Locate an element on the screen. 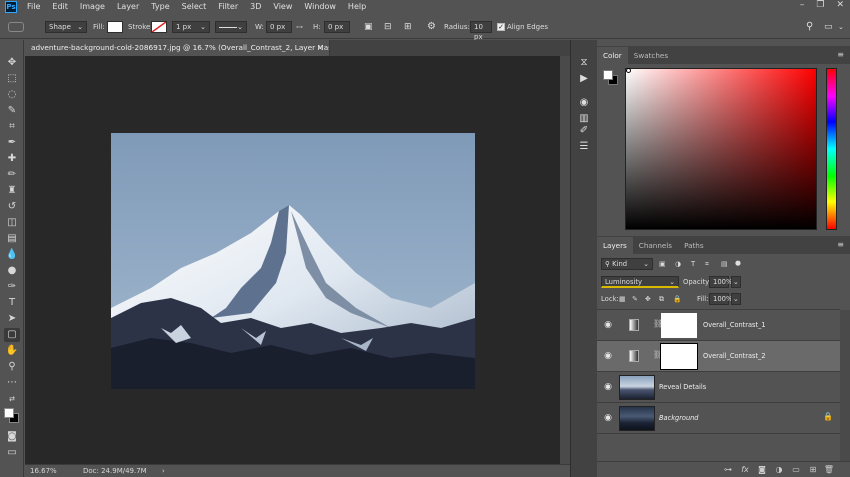 This screenshot has width=850, height=477. rounded-rect-tool-icon is located at coordinates (16, 27).